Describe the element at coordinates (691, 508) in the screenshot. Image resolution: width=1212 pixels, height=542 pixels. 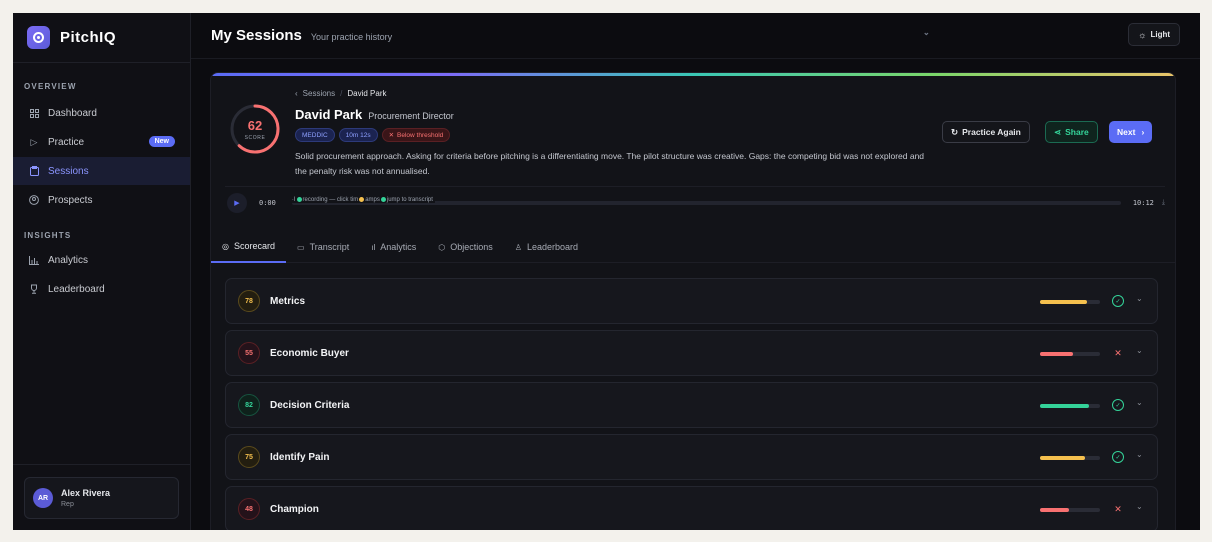
I see `scorecard-row: 48 Champion ✕ ⌄` at that location.